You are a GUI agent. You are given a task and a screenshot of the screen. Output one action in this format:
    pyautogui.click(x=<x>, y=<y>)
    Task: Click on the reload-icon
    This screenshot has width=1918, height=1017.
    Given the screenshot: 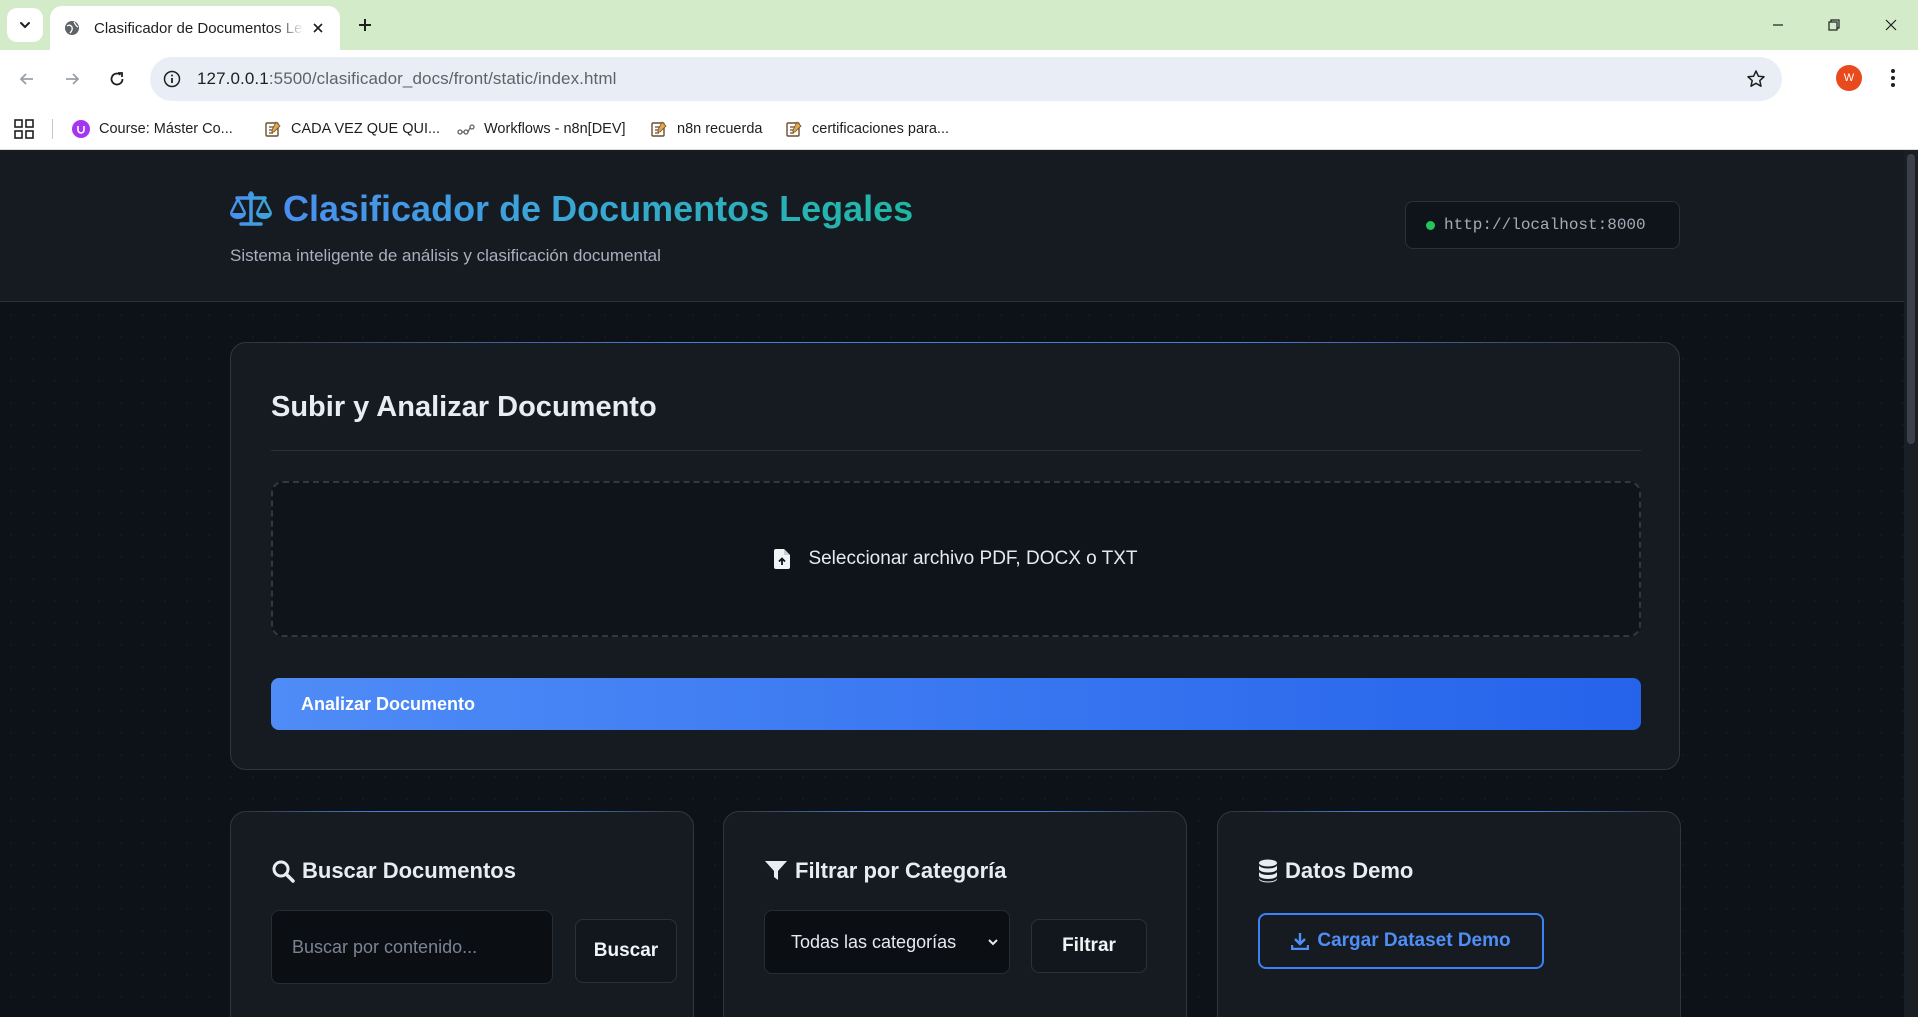 What is the action you would take?
    pyautogui.click(x=117, y=79)
    